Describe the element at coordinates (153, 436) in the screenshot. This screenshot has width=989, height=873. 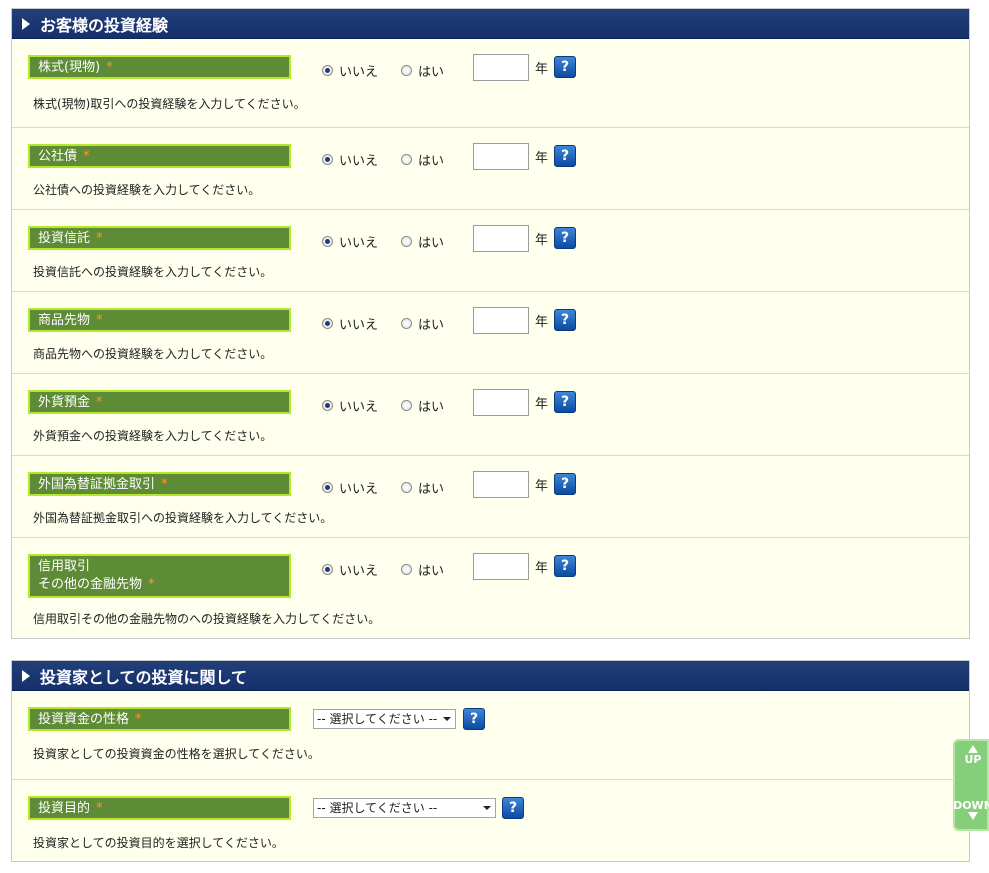
I see `field-description: 外貨預金への投資経験を入力してください。` at that location.